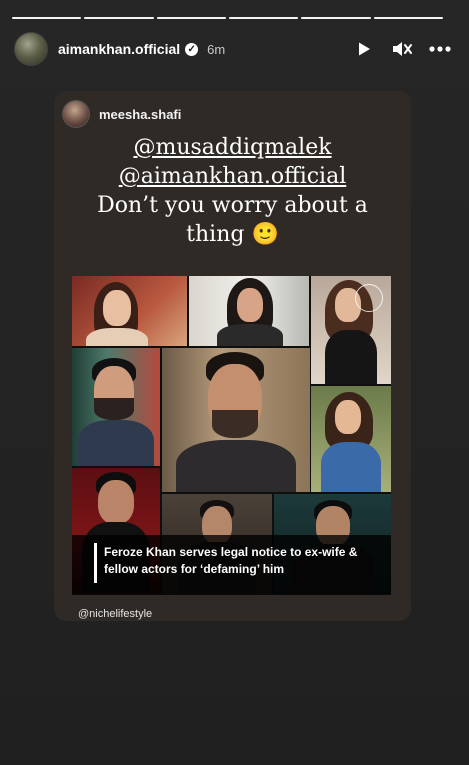 The image size is (469, 765). Describe the element at coordinates (216, 49) in the screenshot. I see `story-timestamp: 6m` at that location.